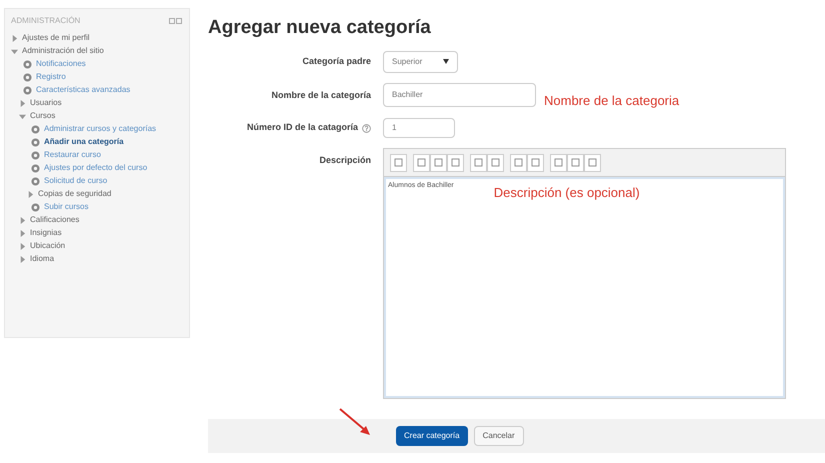  Describe the element at coordinates (83, 89) in the screenshot. I see `sidebar-link: Características avanzadas` at that location.